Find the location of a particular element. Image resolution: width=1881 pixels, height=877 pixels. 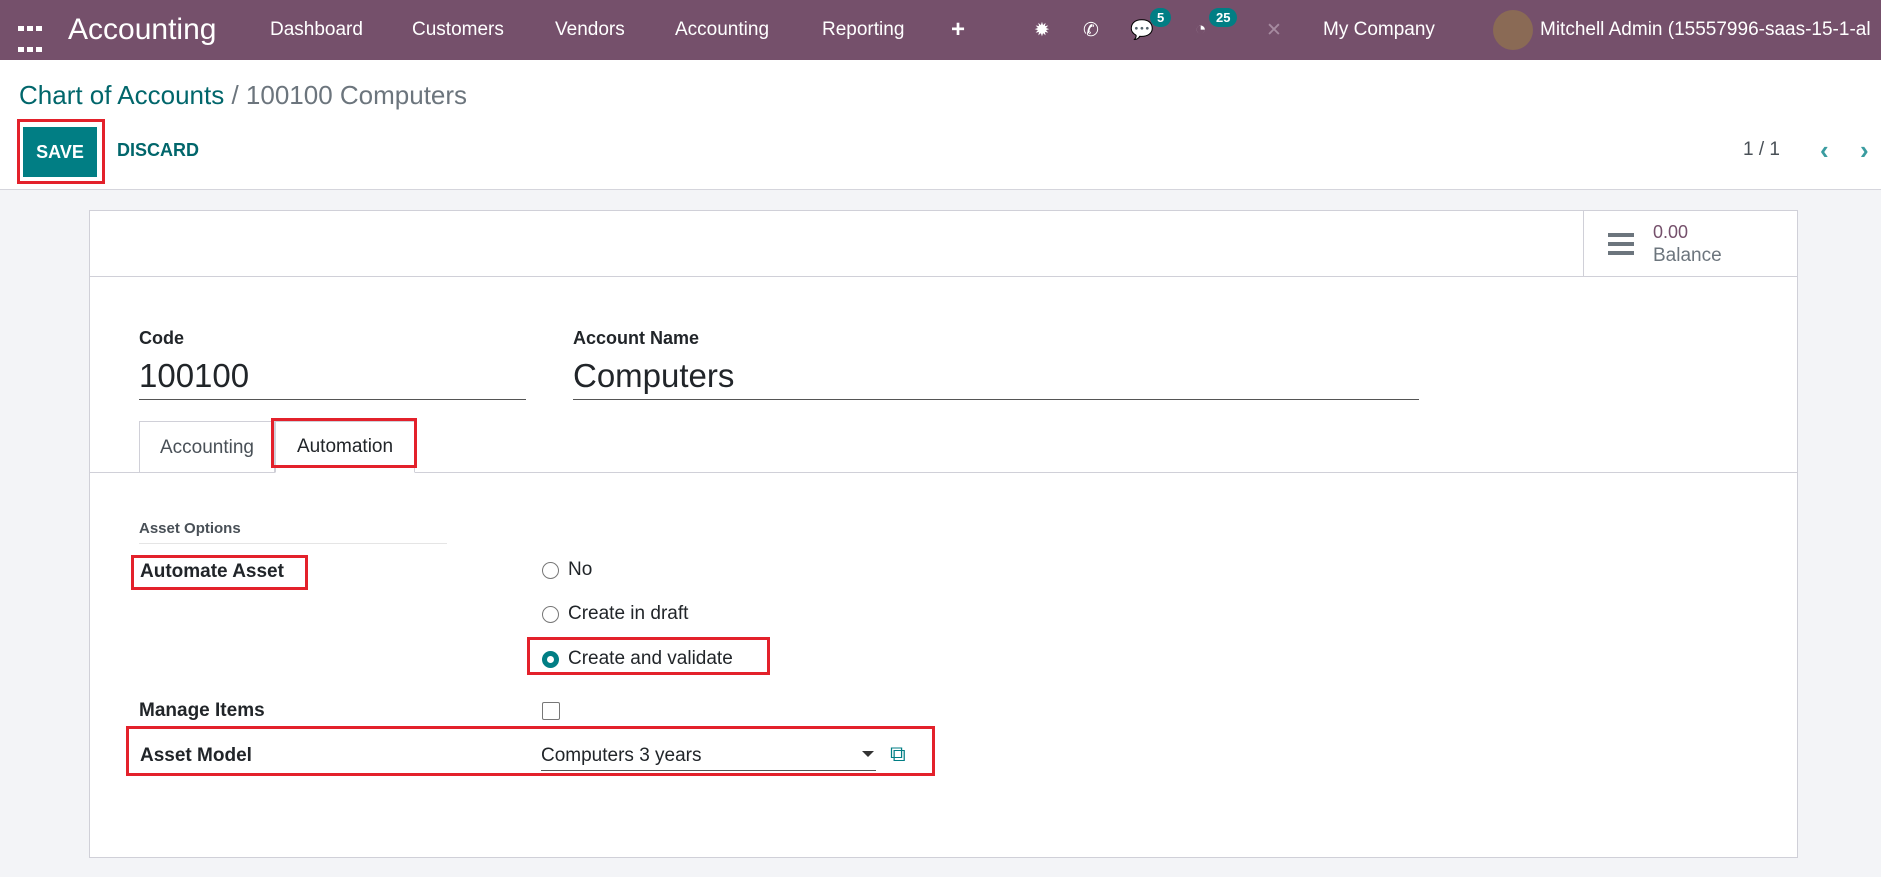

avatar is located at coordinates (1513, 30).